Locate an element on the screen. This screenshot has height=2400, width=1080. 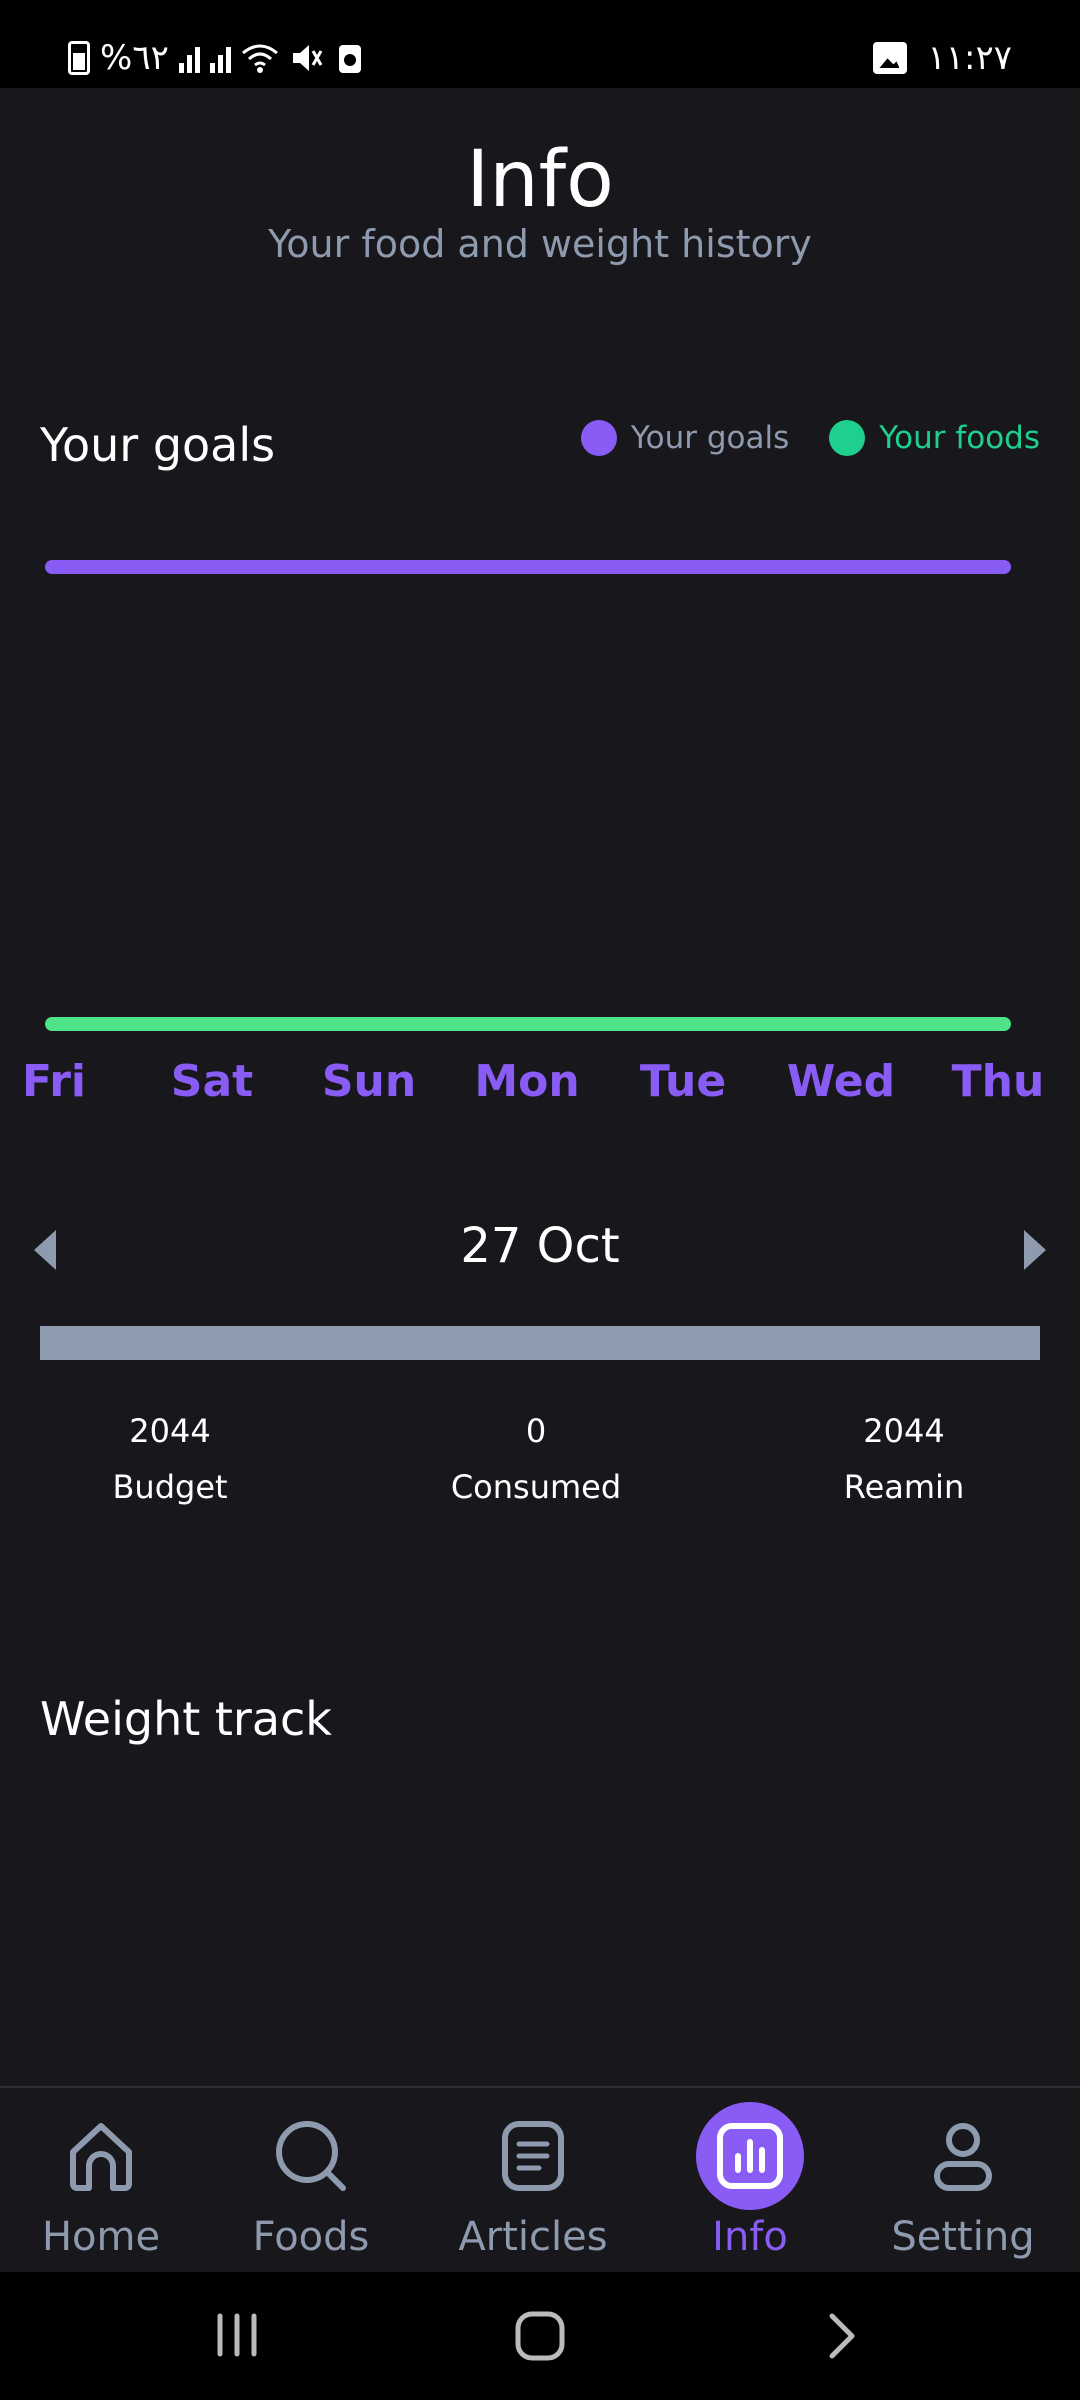
nav-foods: Foods is located at coordinates (311, 2181).